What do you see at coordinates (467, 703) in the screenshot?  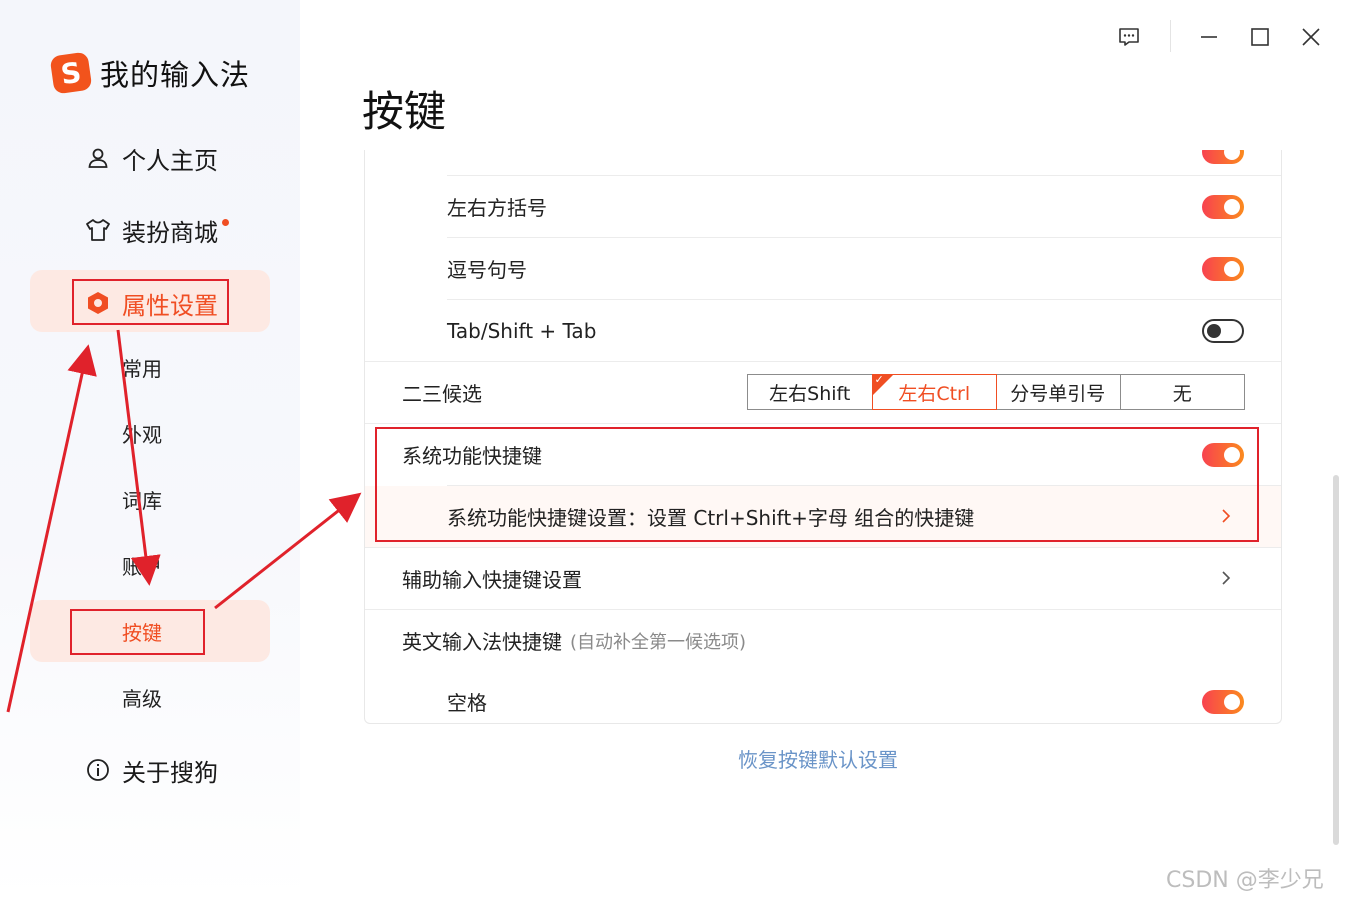 I see `row-label: 空格` at bounding box center [467, 703].